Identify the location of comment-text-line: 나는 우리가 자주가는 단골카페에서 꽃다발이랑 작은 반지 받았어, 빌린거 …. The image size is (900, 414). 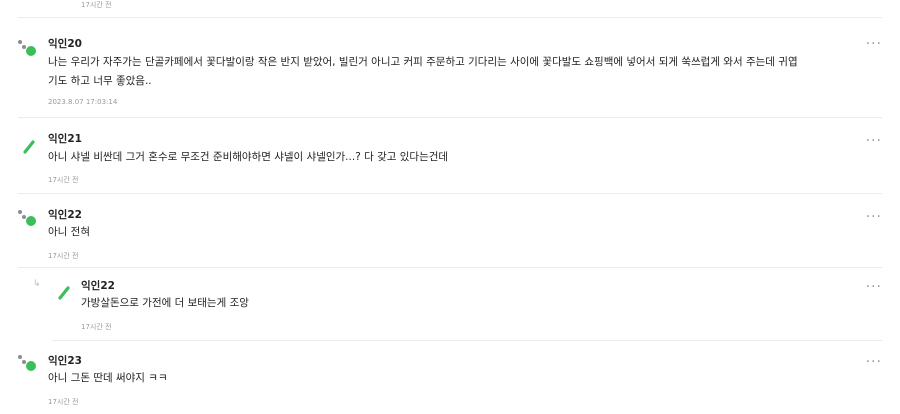
(423, 62).